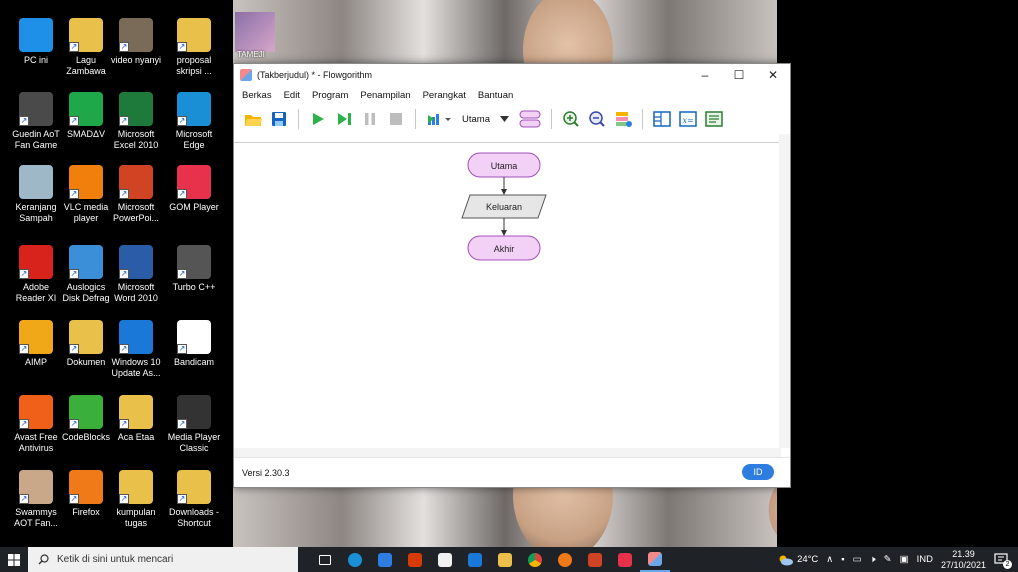 The width and height of the screenshot is (1018, 572). Describe the element at coordinates (925, 559) in the screenshot. I see `language-indicator: IND` at that location.